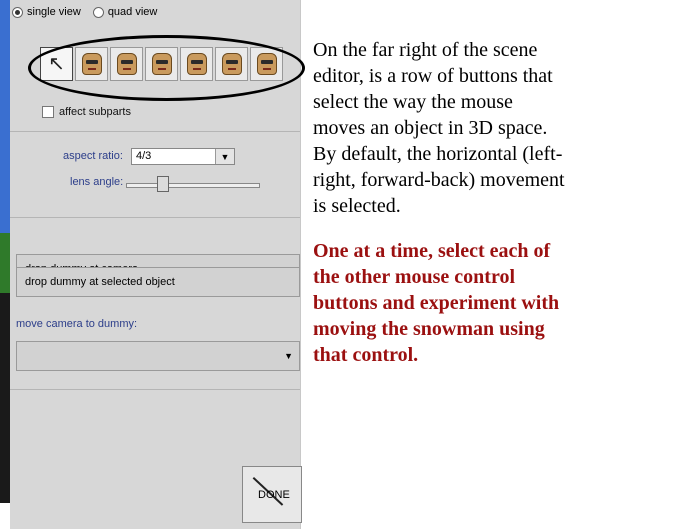 The image size is (676, 529). What do you see at coordinates (163, 184) in the screenshot?
I see `lens-angle-slider-thumb` at bounding box center [163, 184].